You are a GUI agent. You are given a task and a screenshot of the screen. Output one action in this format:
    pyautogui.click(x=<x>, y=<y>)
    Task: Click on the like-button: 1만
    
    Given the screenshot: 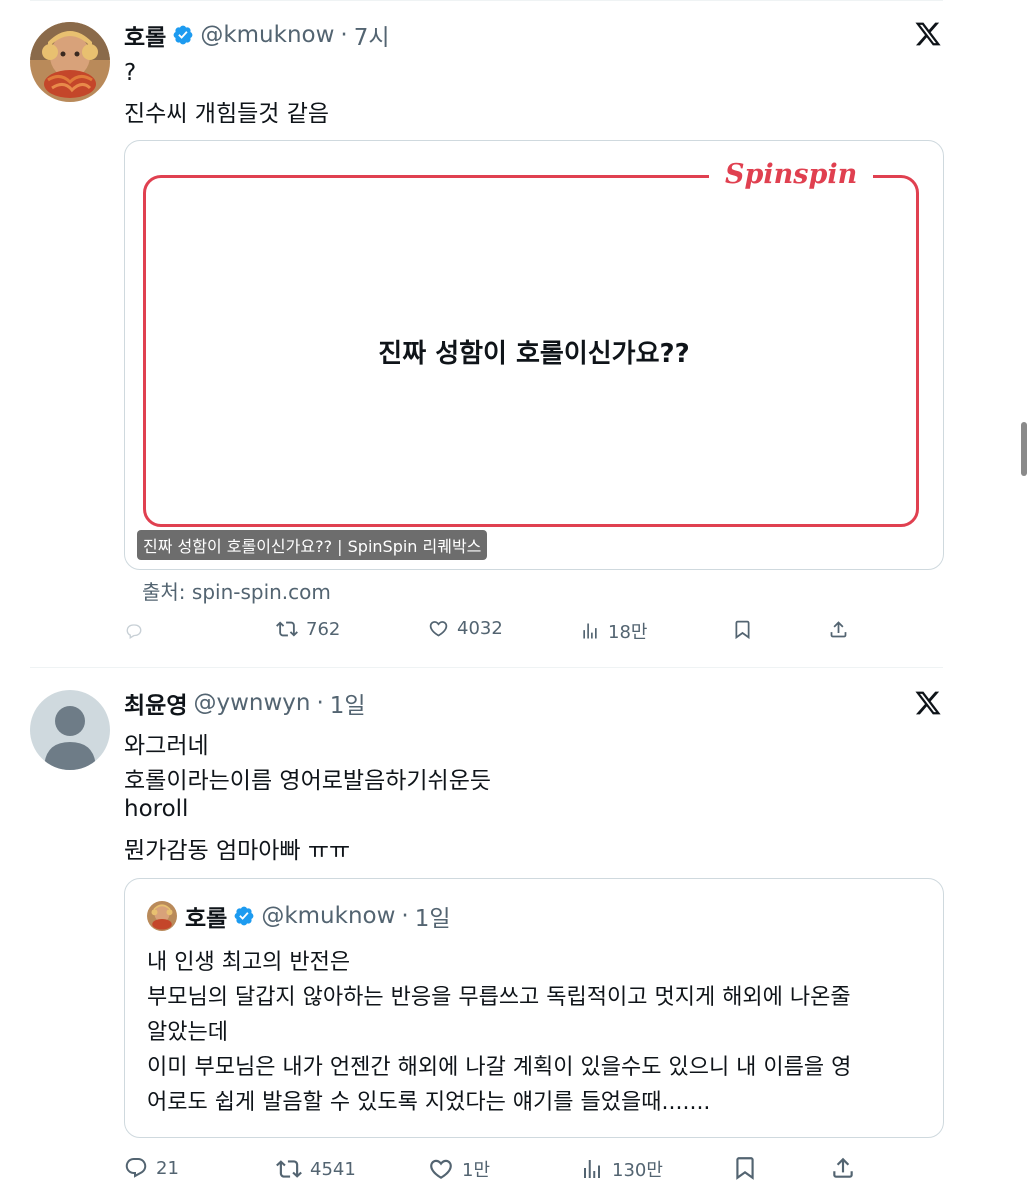 What is the action you would take?
    pyautogui.click(x=459, y=1169)
    